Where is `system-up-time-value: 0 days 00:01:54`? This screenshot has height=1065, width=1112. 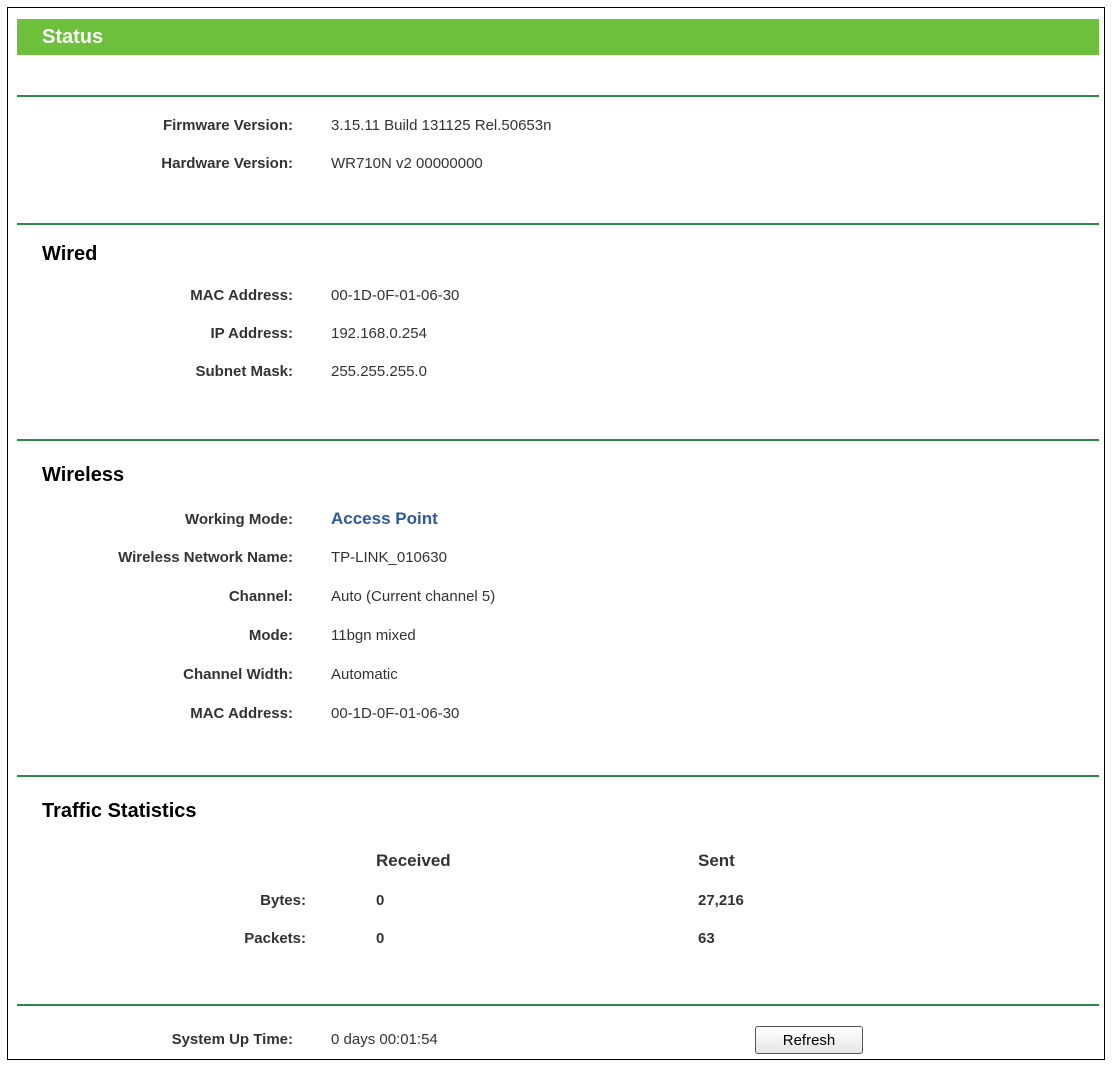 system-up-time-value: 0 days 00:01:54 is located at coordinates (384, 1039).